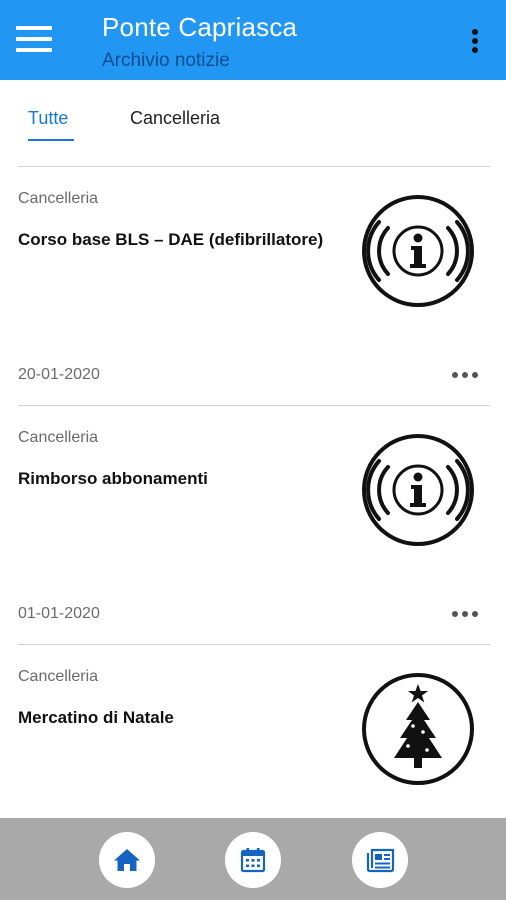  I want to click on bottom-nav-bar, so click(253, 859).